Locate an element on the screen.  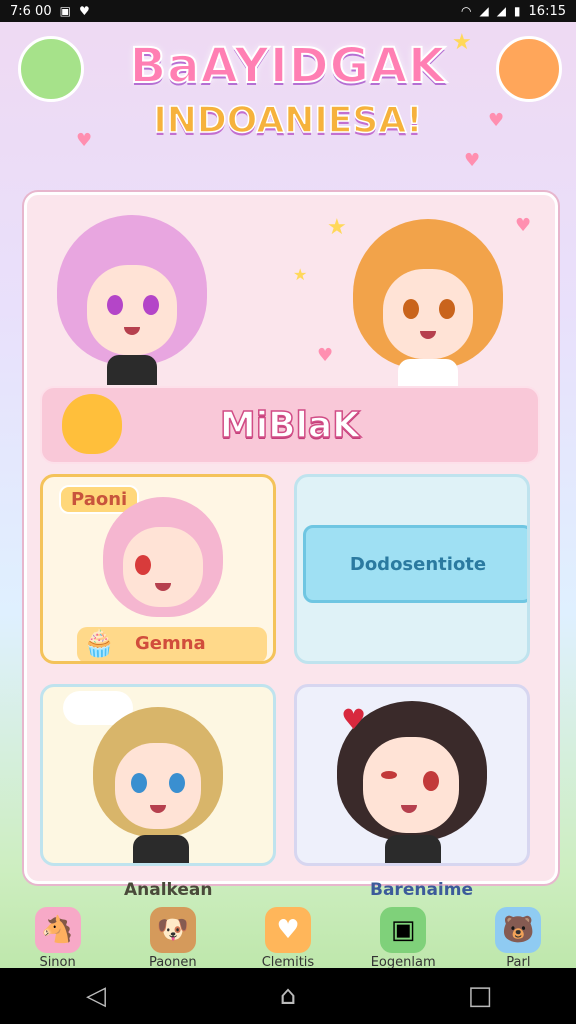
orange-hair-character is located at coordinates (428, 304).